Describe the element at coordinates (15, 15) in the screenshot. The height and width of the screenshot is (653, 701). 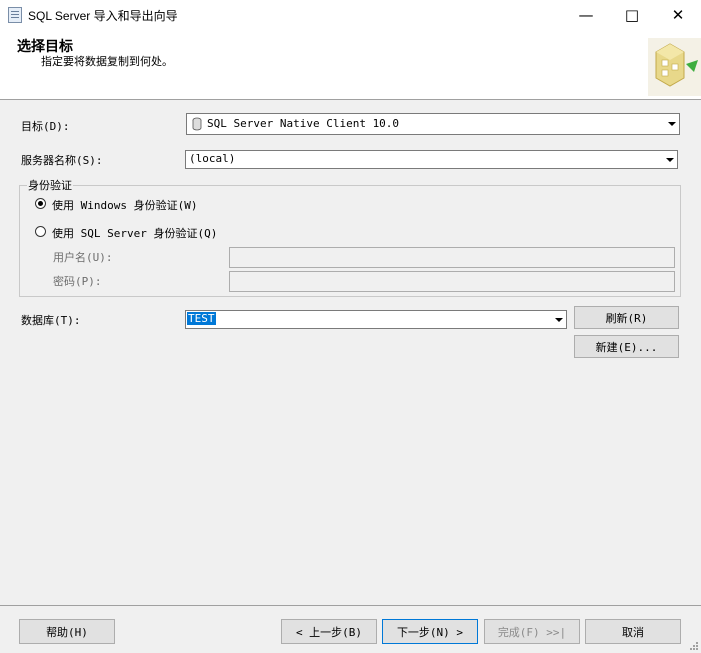
I see `wizard-app-icon` at that location.